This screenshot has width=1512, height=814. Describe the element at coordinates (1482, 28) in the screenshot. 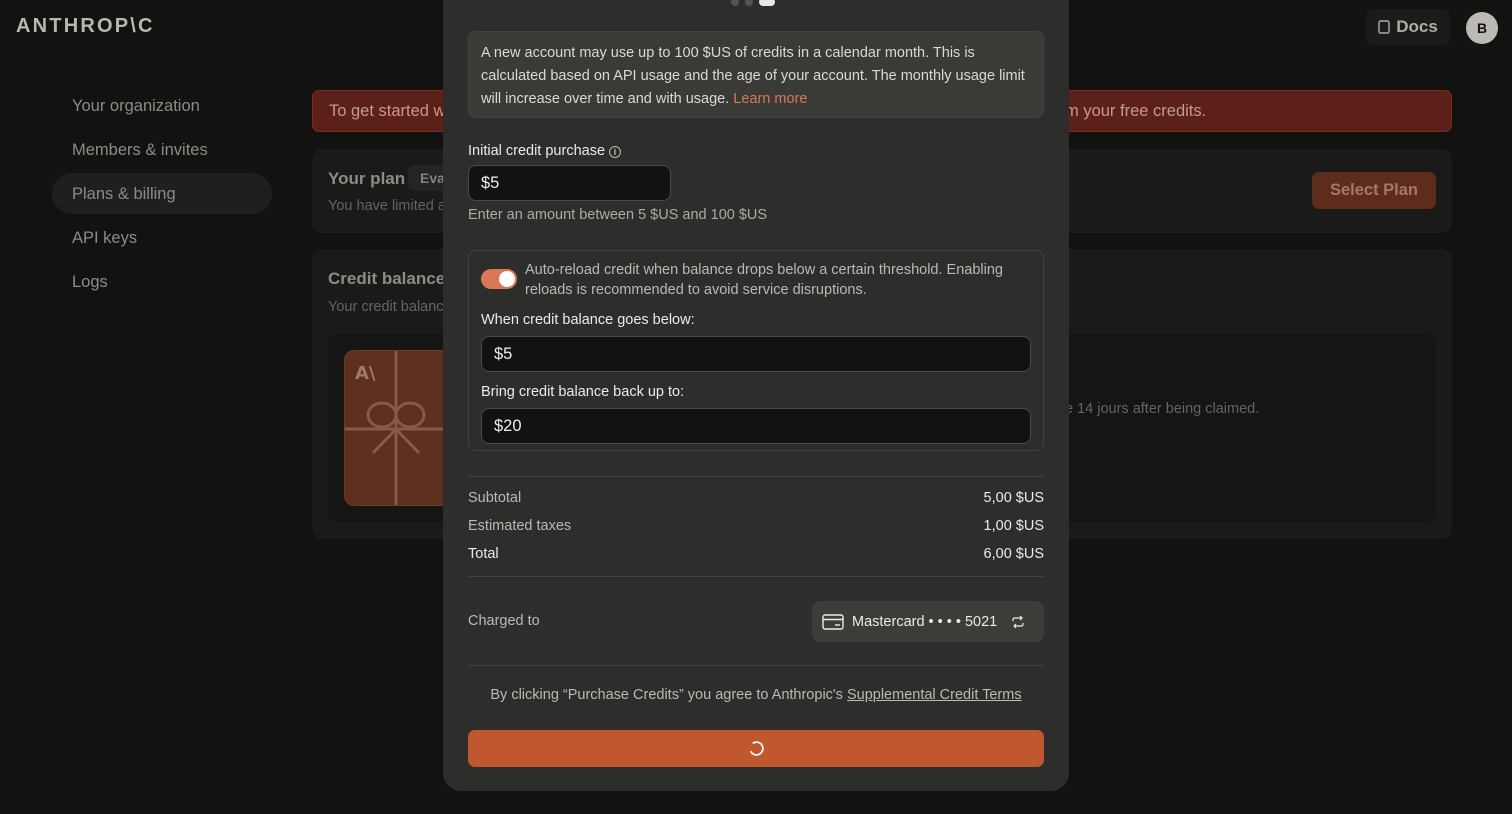

I see `avatar: B` at that location.